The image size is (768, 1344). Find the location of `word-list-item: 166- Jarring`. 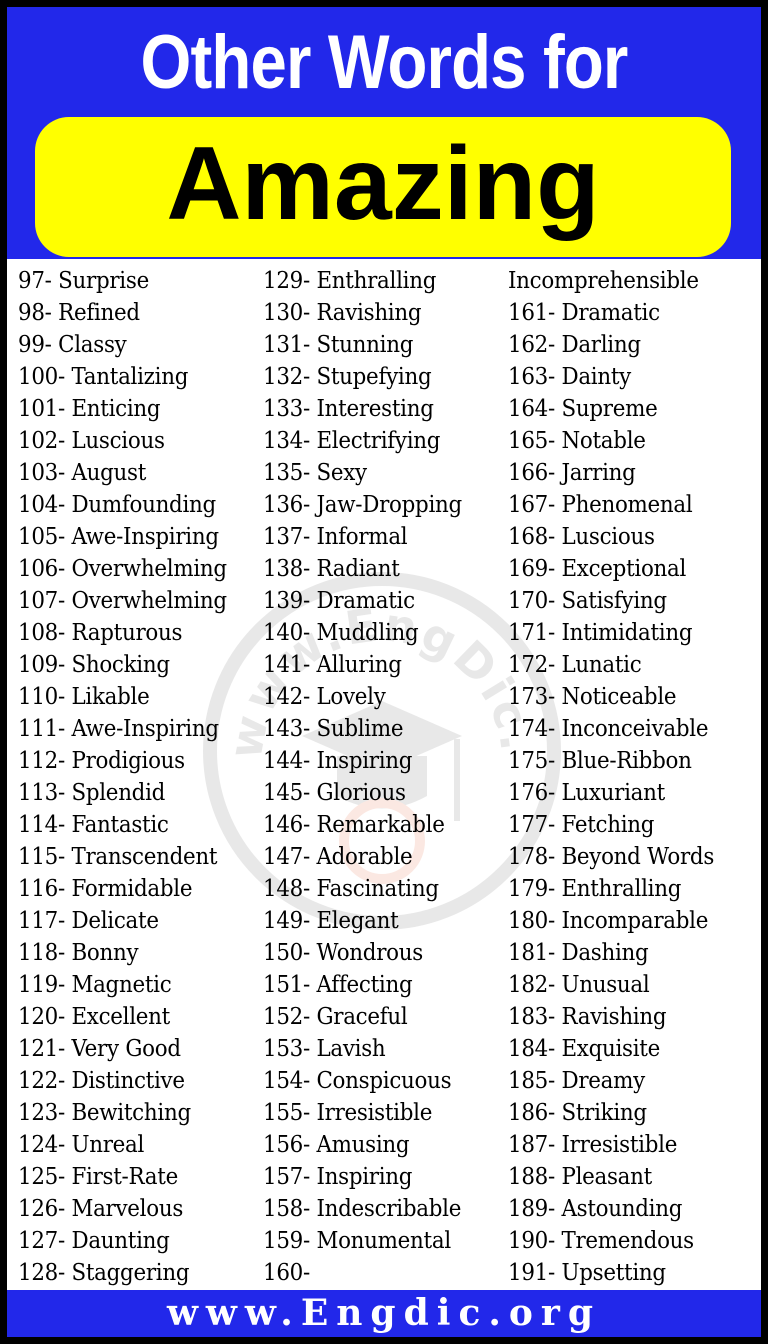

word-list-item: 166- Jarring is located at coordinates (572, 473).